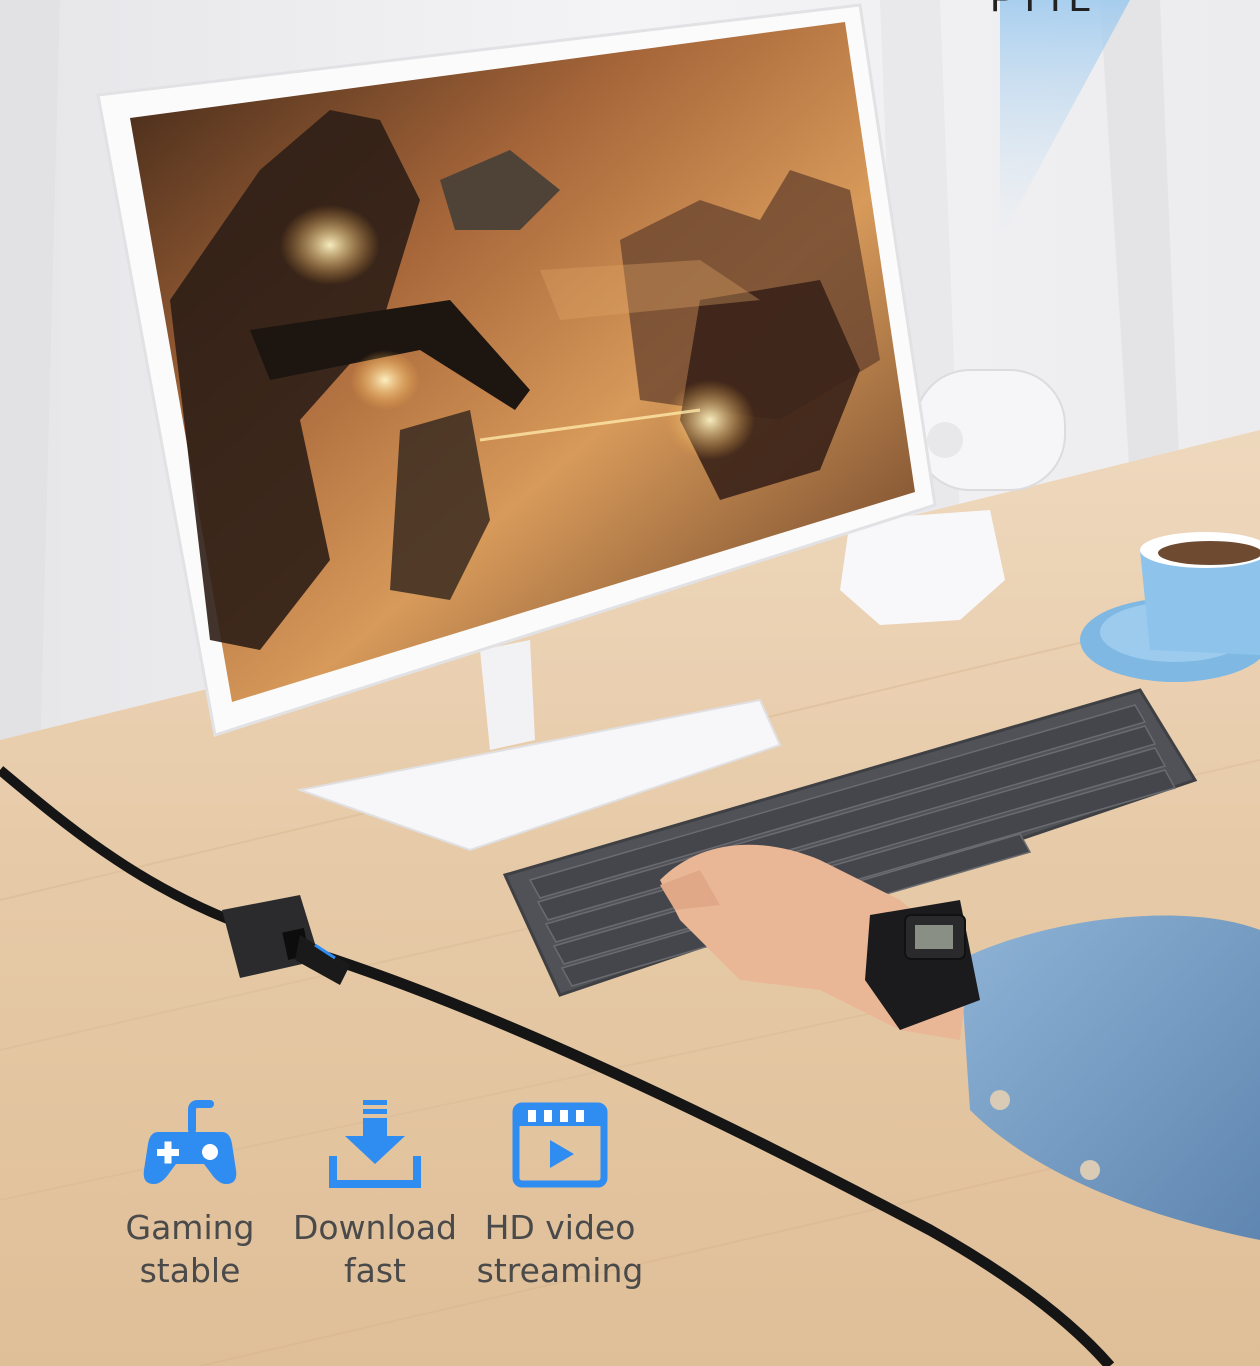 The height and width of the screenshot is (1366, 1260). I want to click on feature-download-label: Download fast, so click(375, 1249).